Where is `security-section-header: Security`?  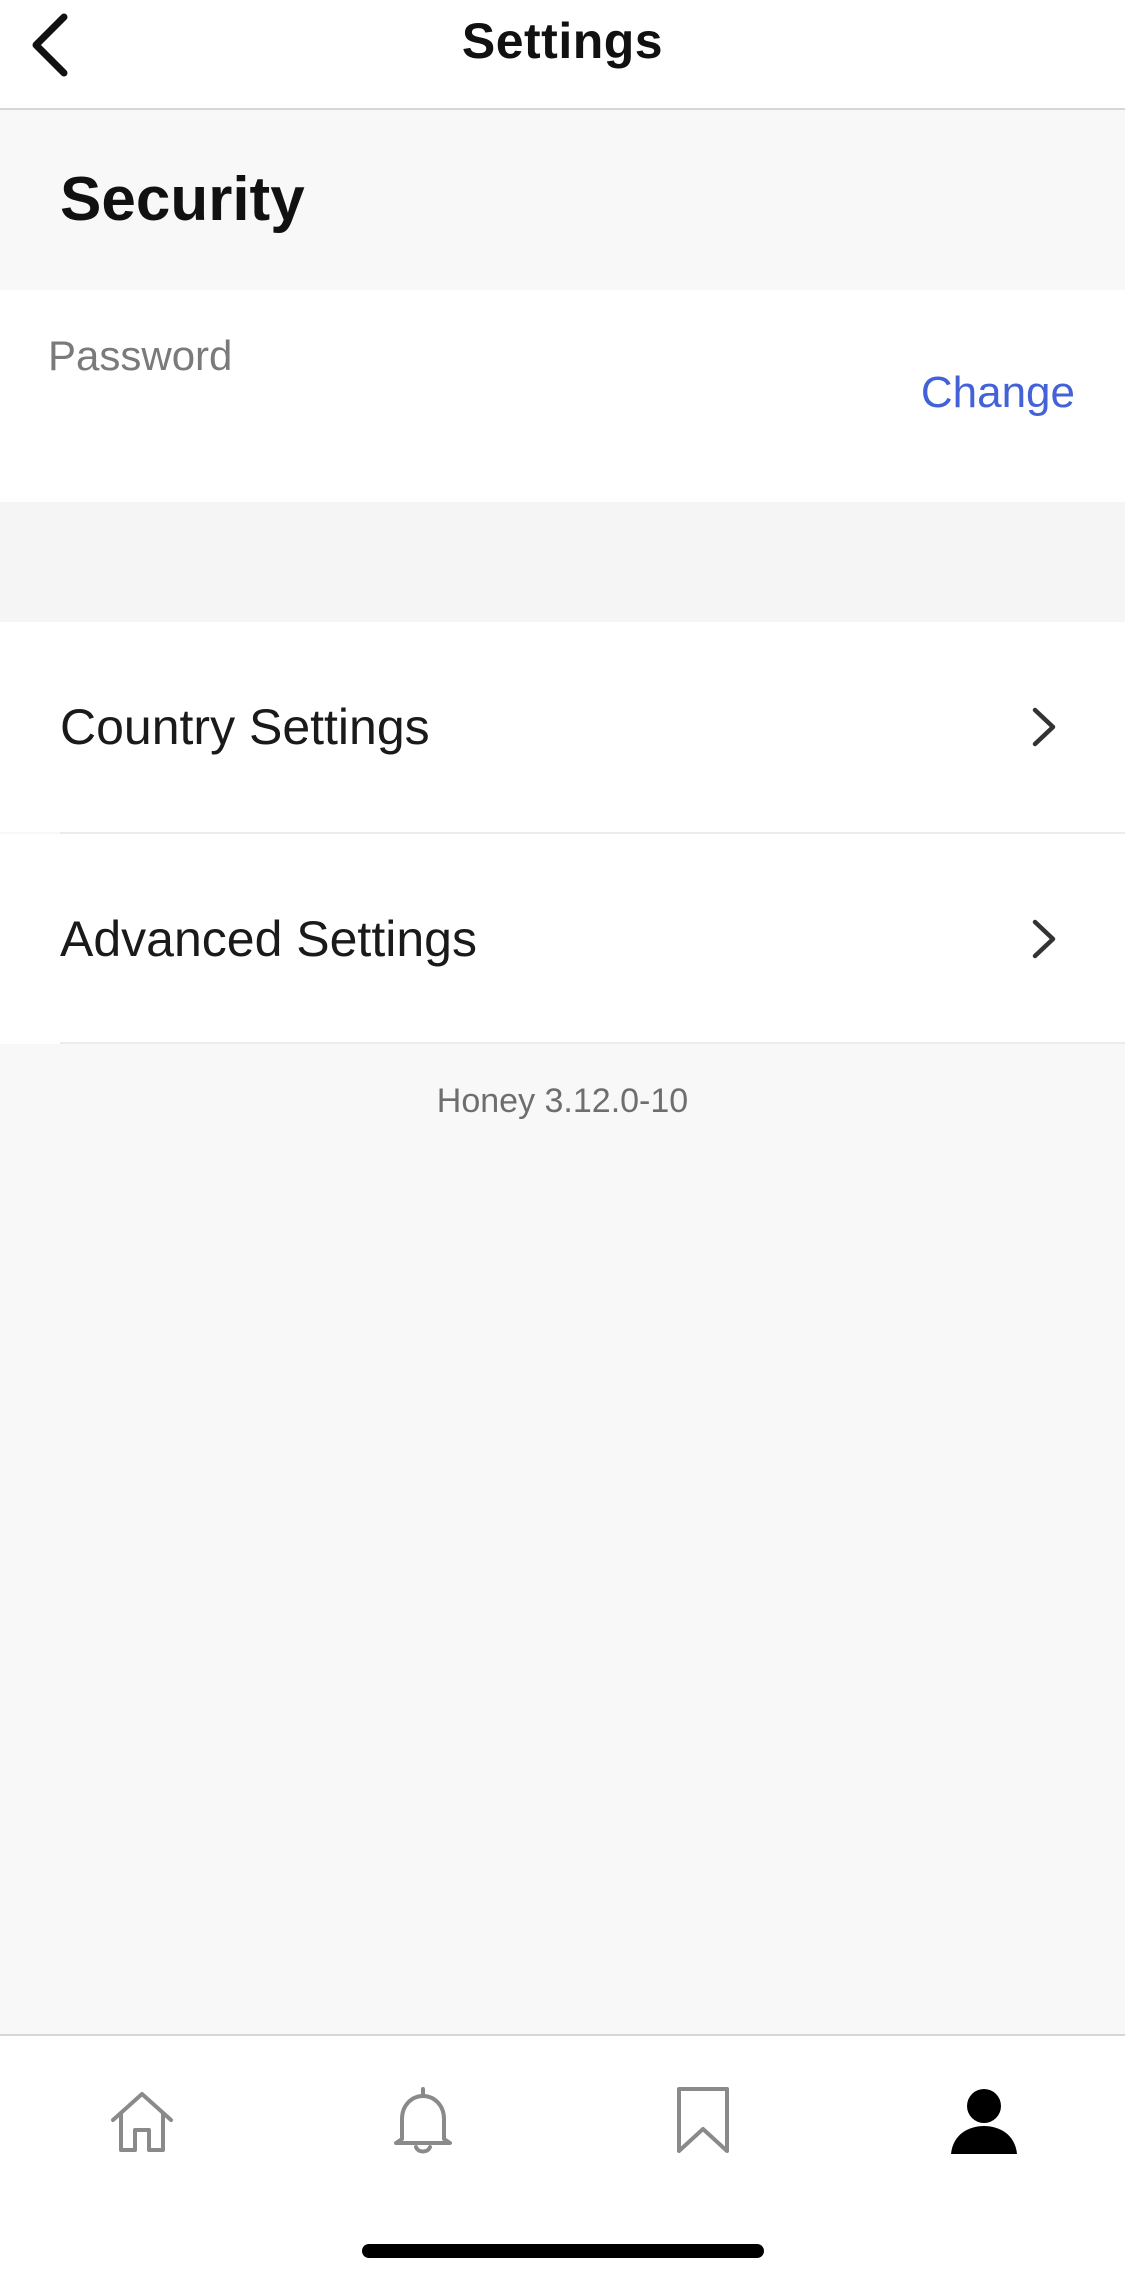 security-section-header: Security is located at coordinates (562, 201).